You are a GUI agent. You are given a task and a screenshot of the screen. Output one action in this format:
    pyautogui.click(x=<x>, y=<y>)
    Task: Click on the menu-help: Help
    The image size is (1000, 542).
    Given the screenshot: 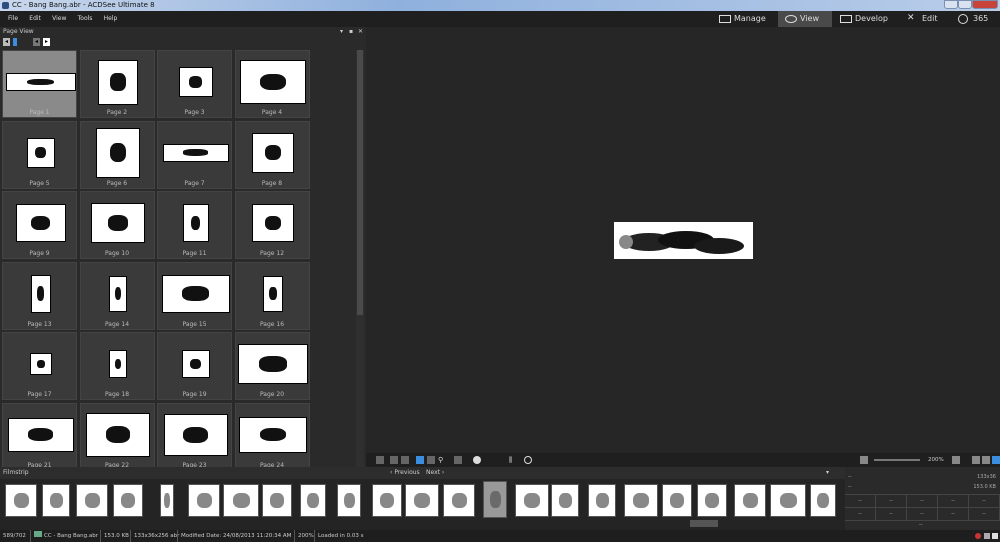 What is the action you would take?
    pyautogui.click(x=111, y=19)
    